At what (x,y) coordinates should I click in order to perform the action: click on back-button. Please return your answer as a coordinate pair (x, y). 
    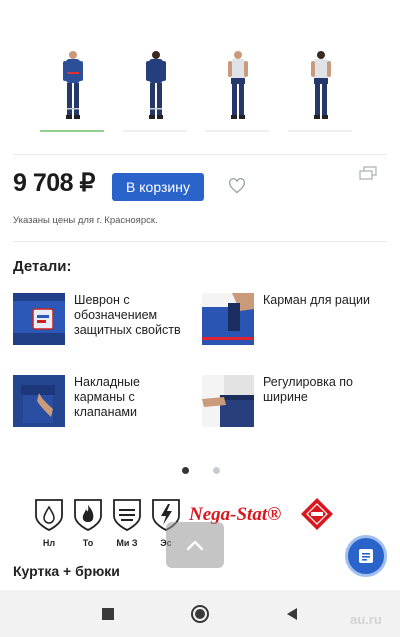
    Looking at the image, I should click on (292, 614).